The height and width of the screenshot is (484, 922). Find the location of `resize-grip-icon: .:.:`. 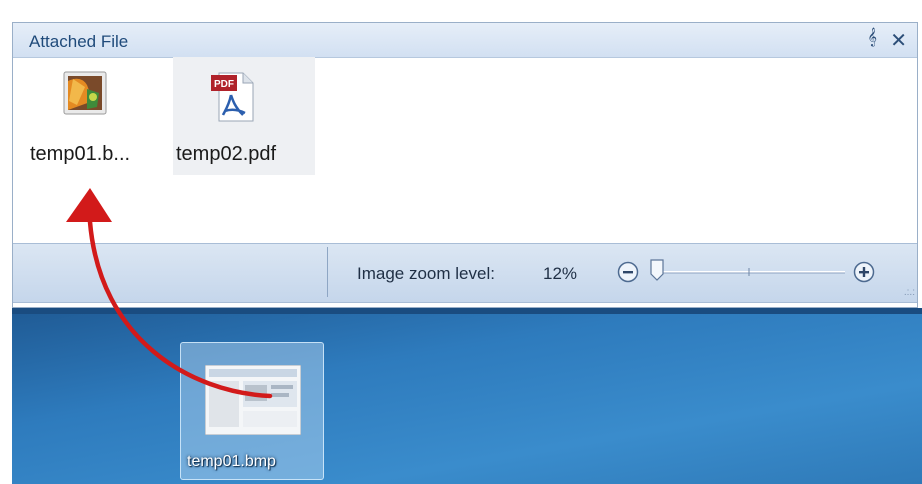

resize-grip-icon: .:.: is located at coordinates (909, 292).